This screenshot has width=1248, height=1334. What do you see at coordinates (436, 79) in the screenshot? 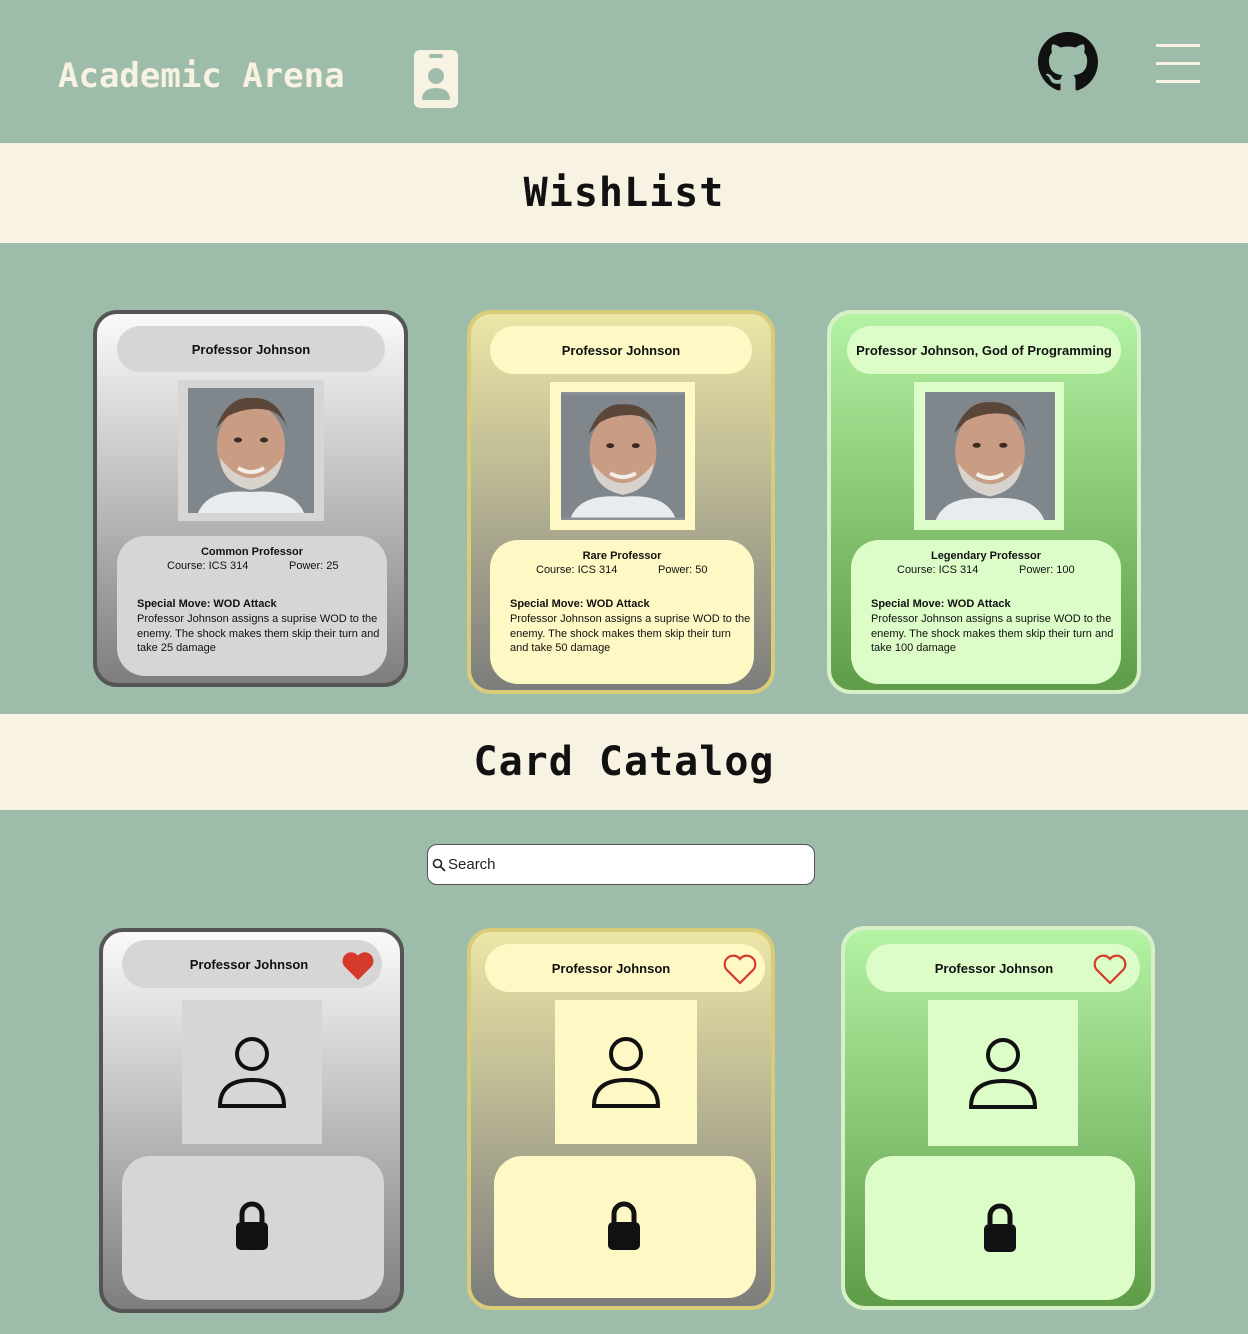
I see `id-badge-icon` at bounding box center [436, 79].